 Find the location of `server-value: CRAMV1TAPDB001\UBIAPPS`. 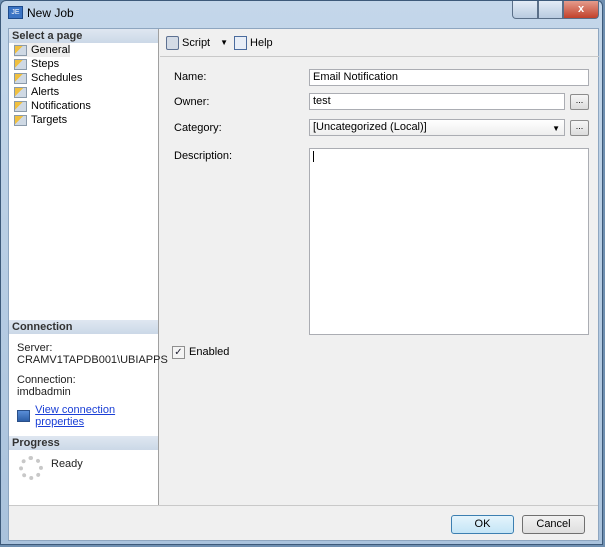

server-value: CRAMV1TAPDB001\UBIAPPS is located at coordinates (92, 360).